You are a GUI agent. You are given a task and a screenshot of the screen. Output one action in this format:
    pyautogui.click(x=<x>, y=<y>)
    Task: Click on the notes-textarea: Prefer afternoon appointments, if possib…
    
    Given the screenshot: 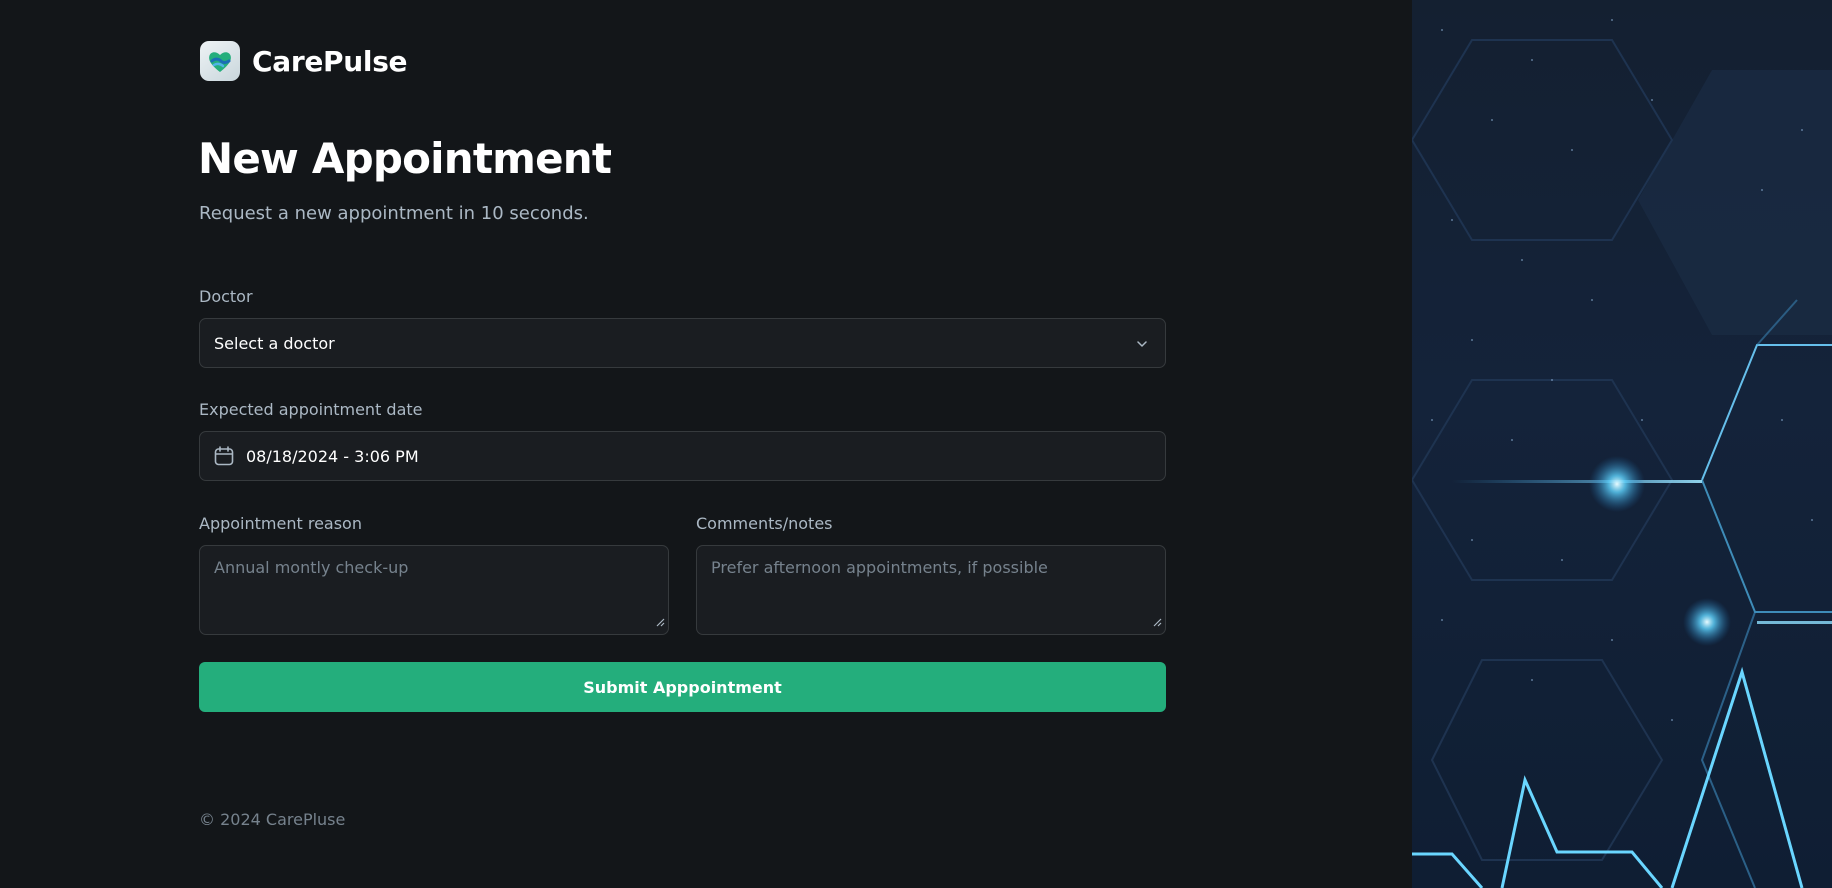 What is the action you would take?
    pyautogui.click(x=931, y=590)
    